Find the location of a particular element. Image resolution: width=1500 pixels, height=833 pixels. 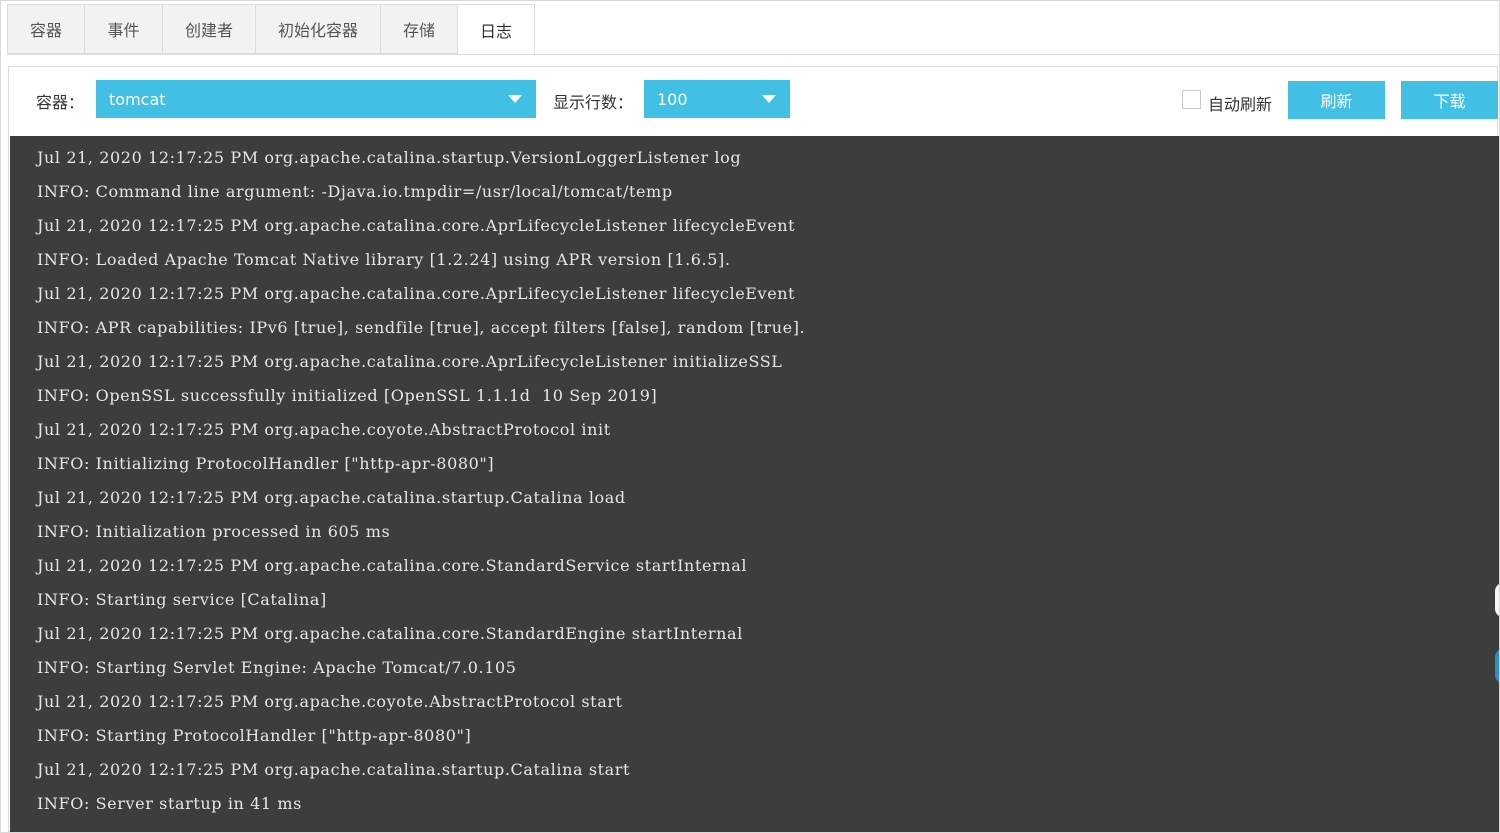

tab-init-containers: 初始化容器 is located at coordinates (317, 29).